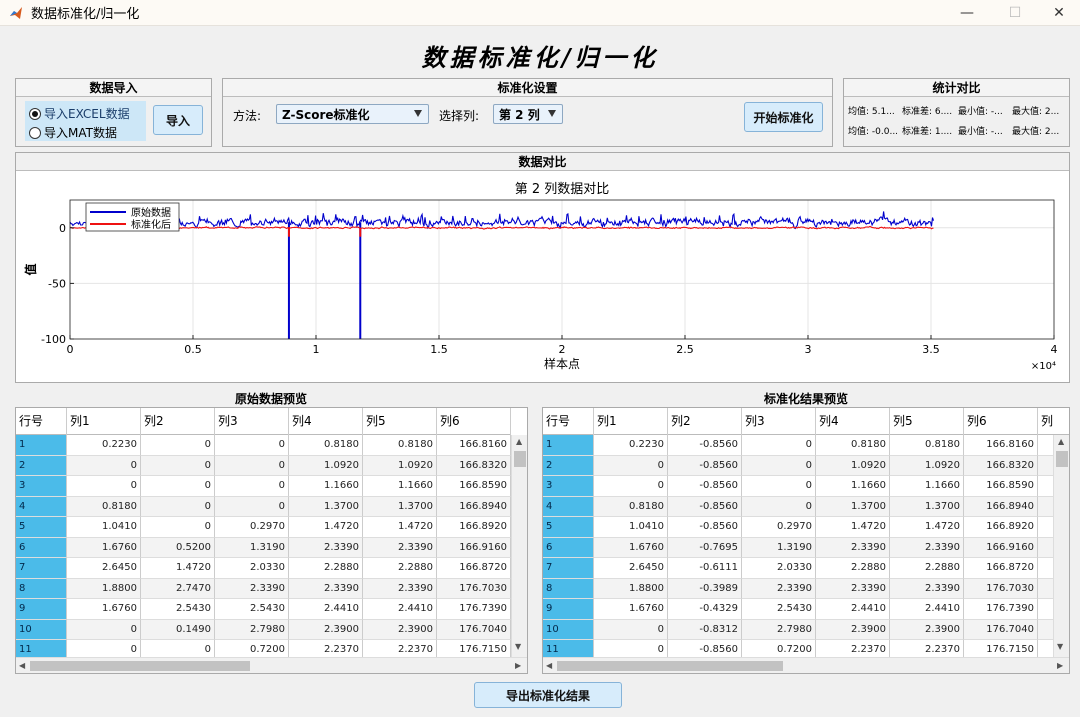 This screenshot has width=1080, height=717. Describe the element at coordinates (1001, 445) in the screenshot. I see `table-cell: 166.8160` at that location.